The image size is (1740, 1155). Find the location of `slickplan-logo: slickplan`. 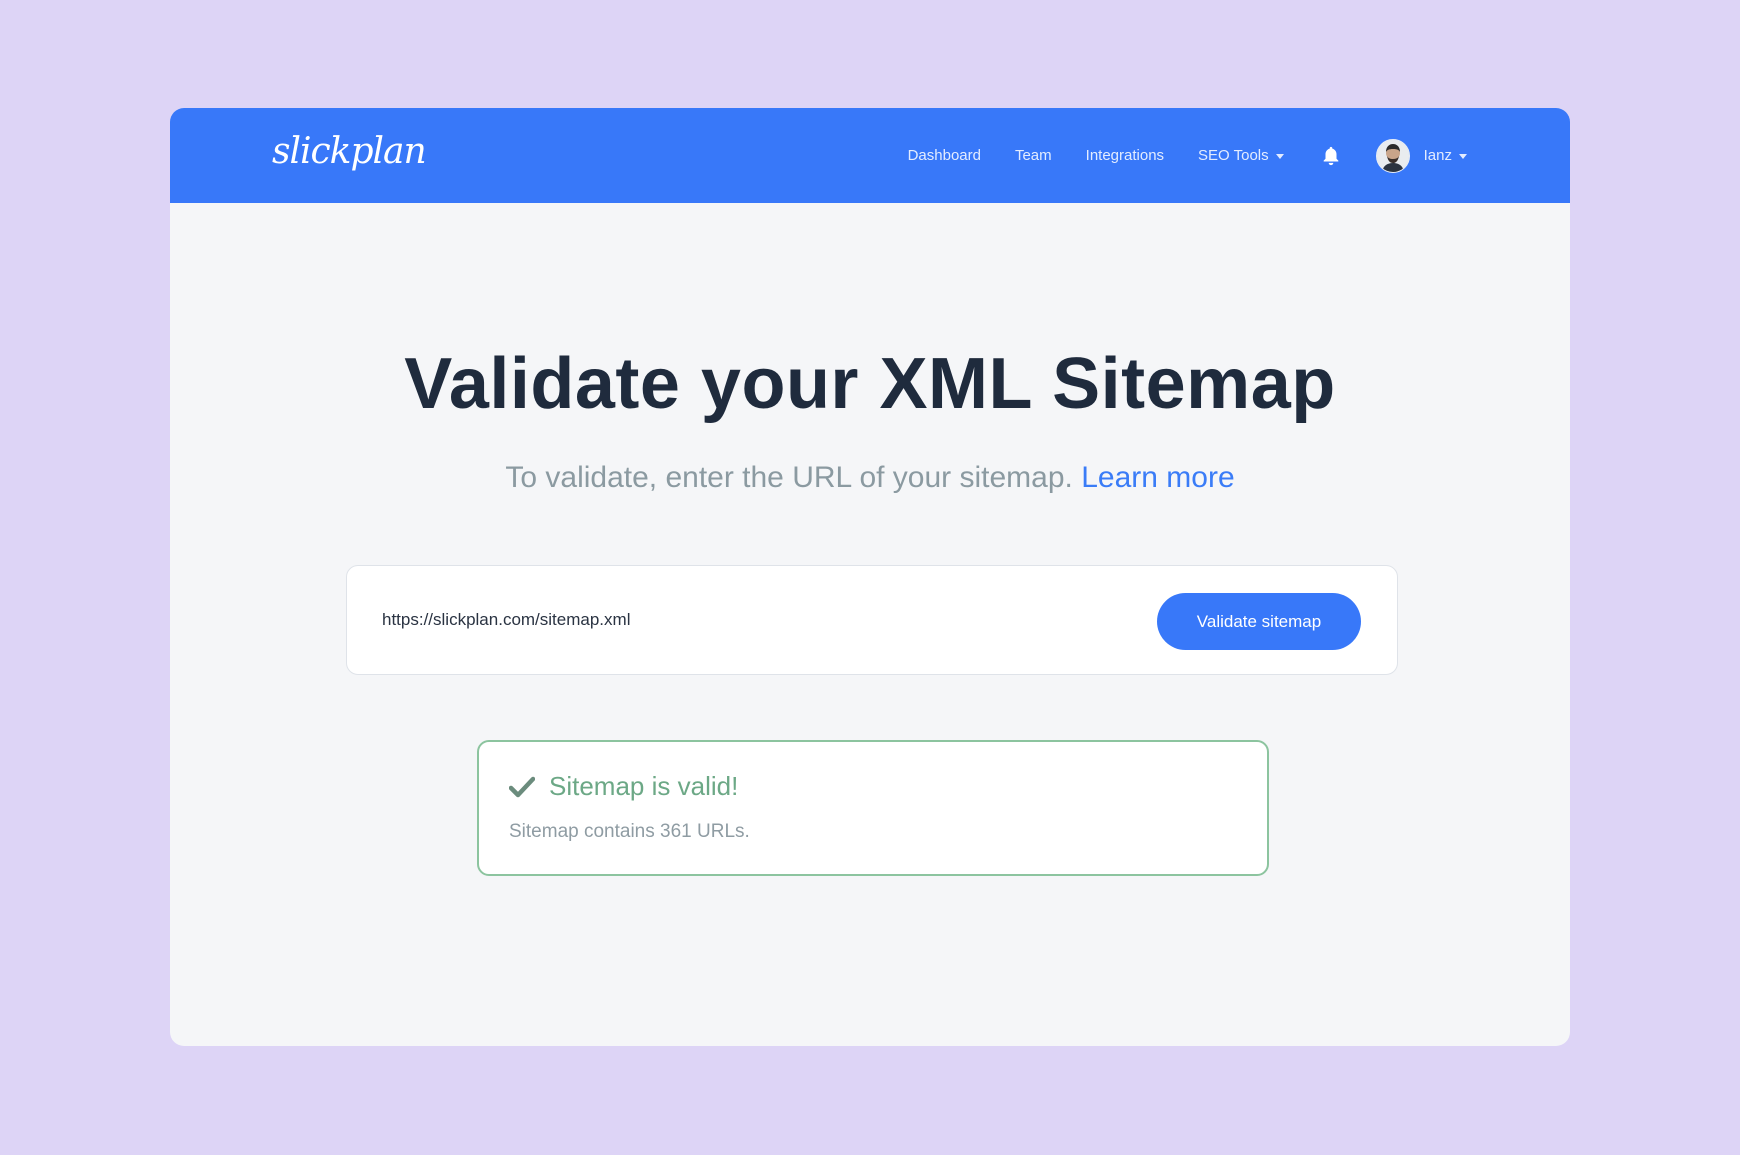

slickplan-logo: slickplan is located at coordinates (349, 152).